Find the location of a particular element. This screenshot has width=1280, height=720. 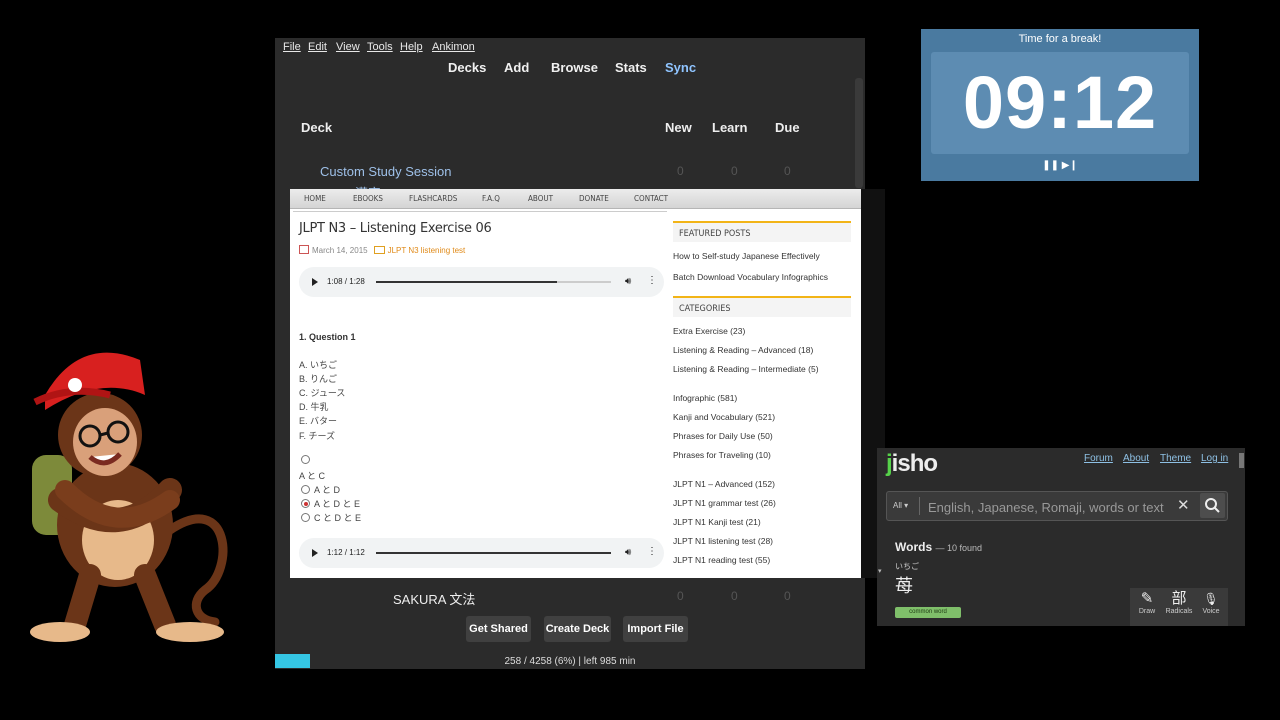

answer-radio is located at coordinates (307, 460).